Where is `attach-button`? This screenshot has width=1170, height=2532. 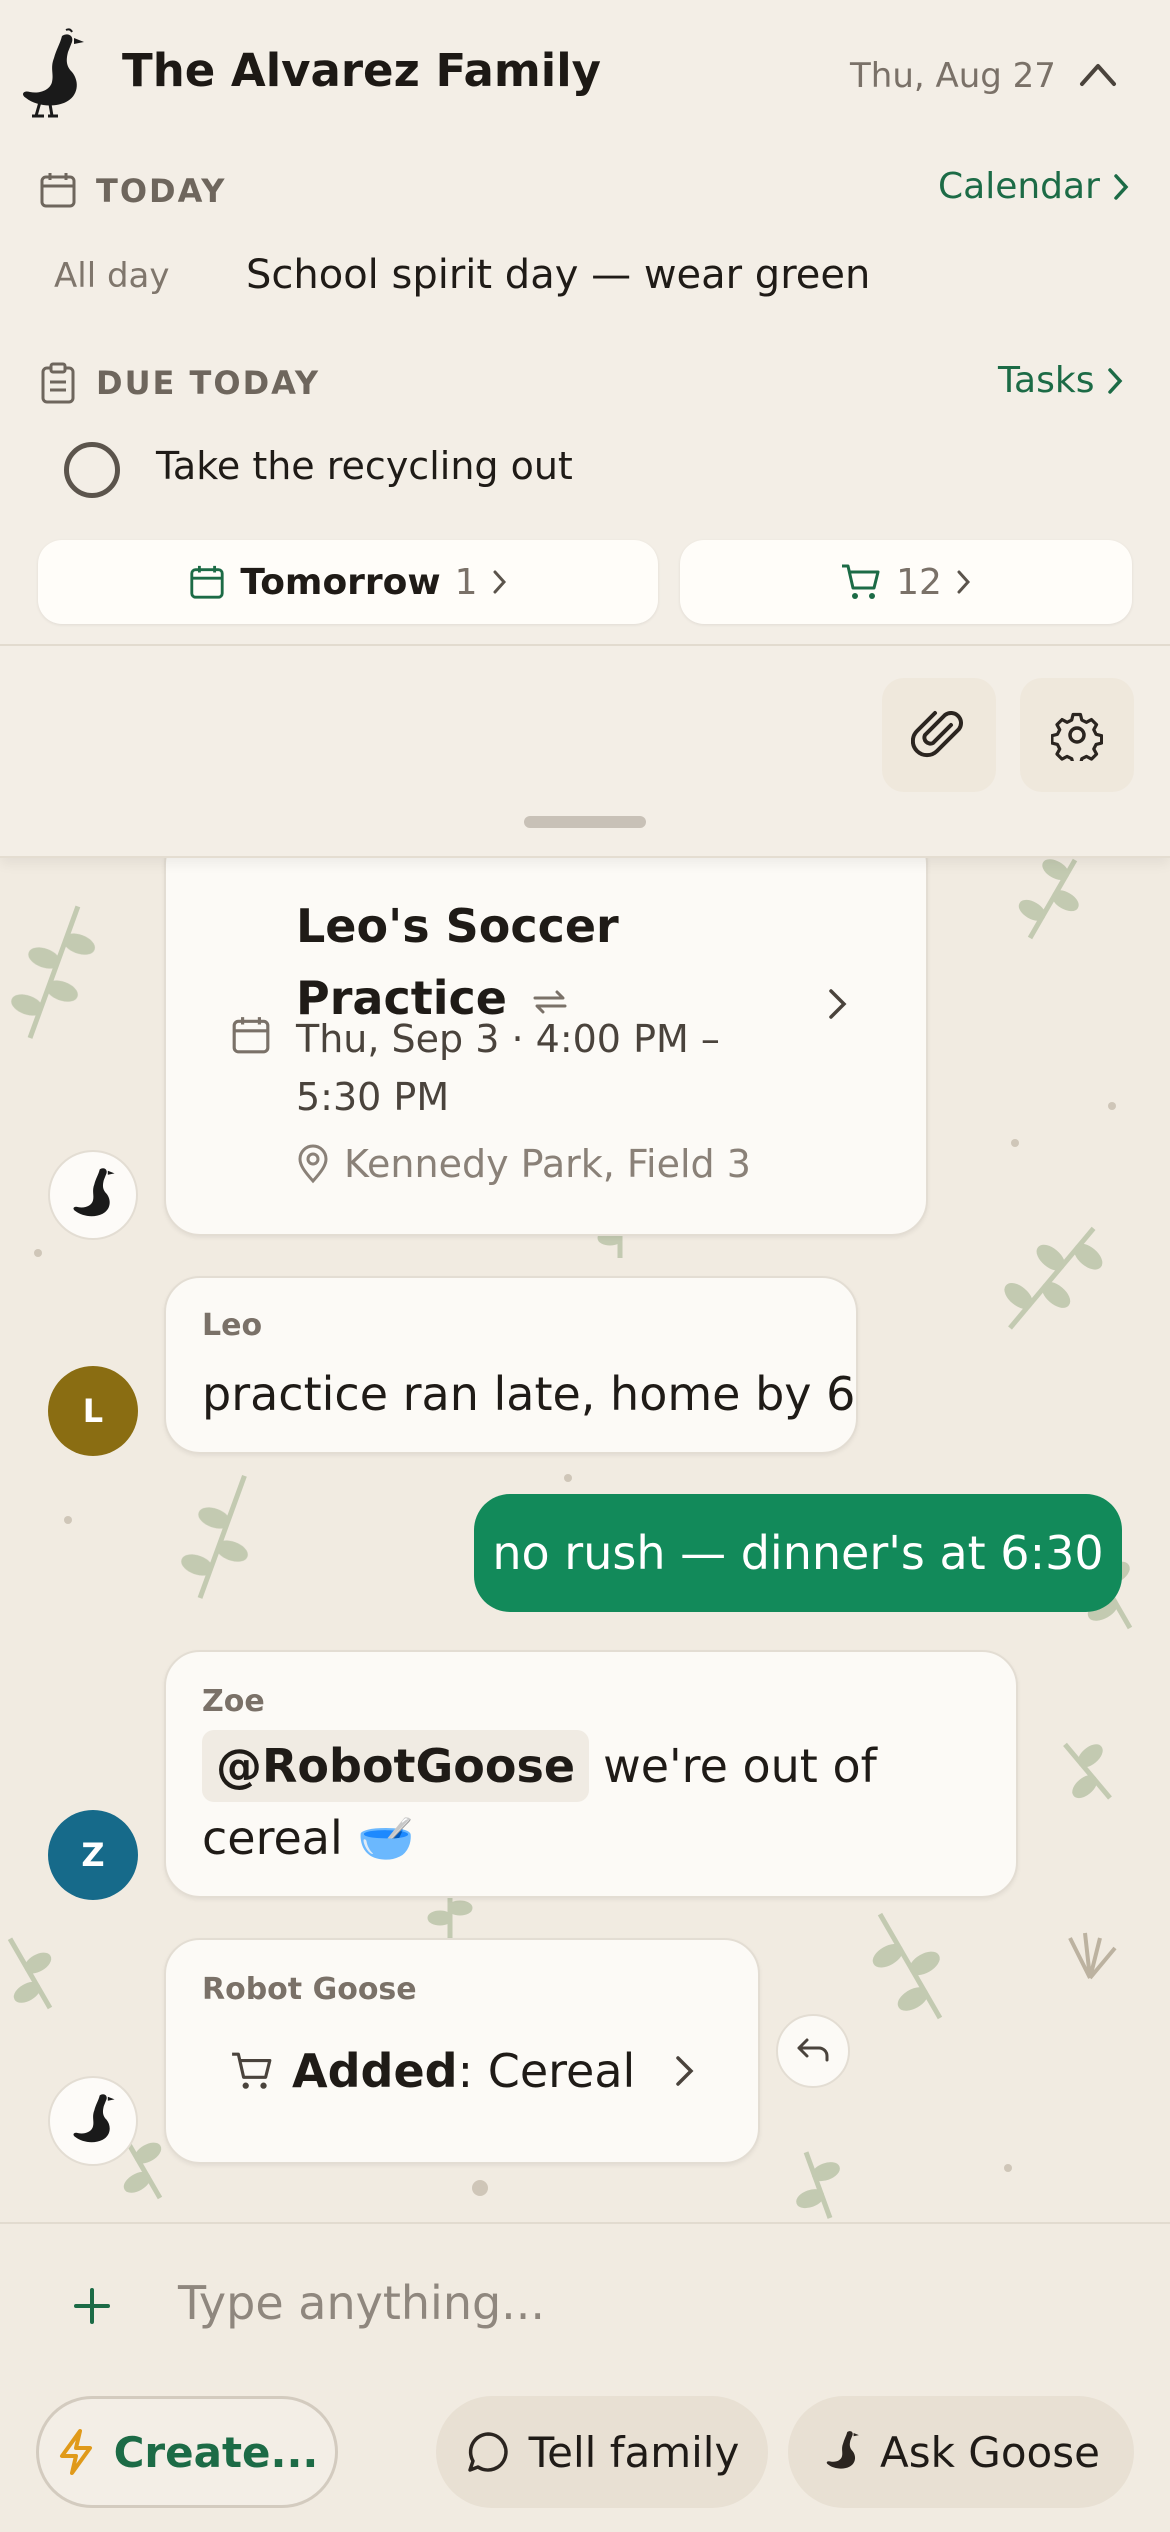 attach-button is located at coordinates (939, 735).